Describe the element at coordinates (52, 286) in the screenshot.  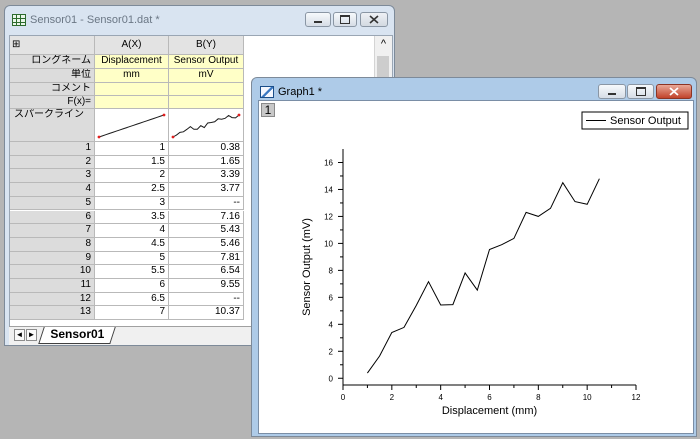
I see `row-number: 11` at that location.